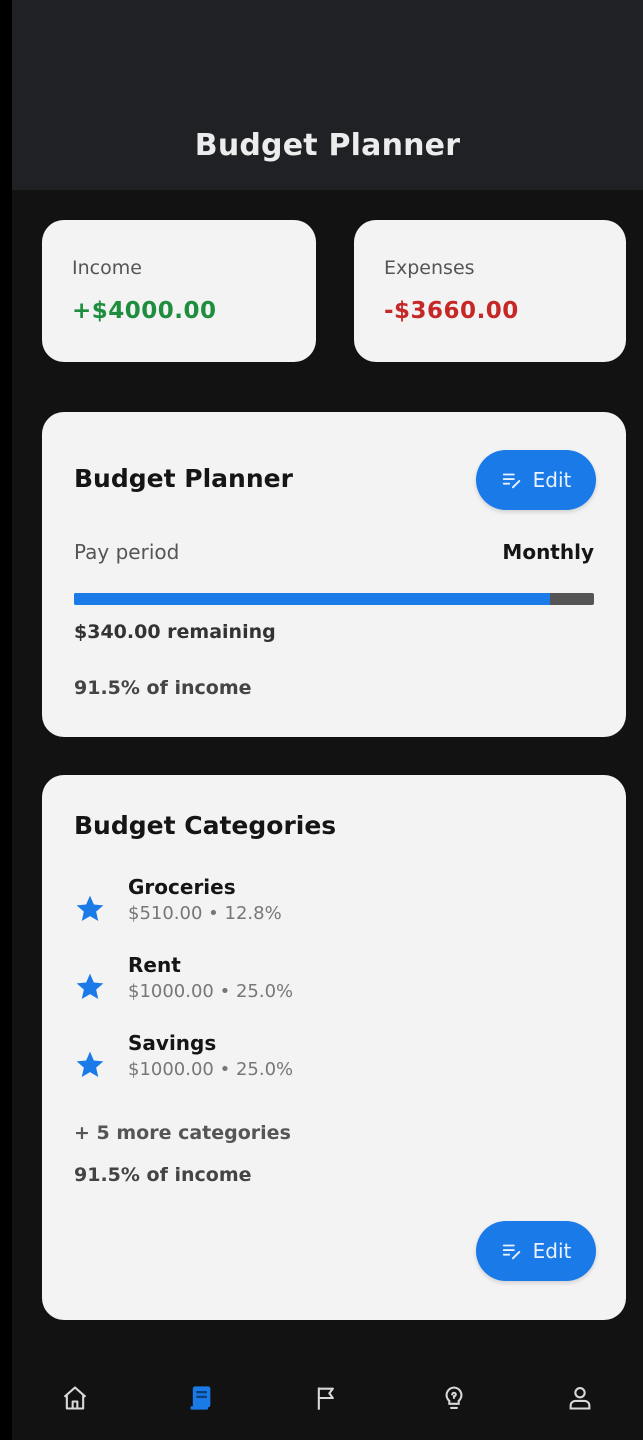 The image size is (643, 1440). I want to click on planner-title: Budget Planner, so click(183, 478).